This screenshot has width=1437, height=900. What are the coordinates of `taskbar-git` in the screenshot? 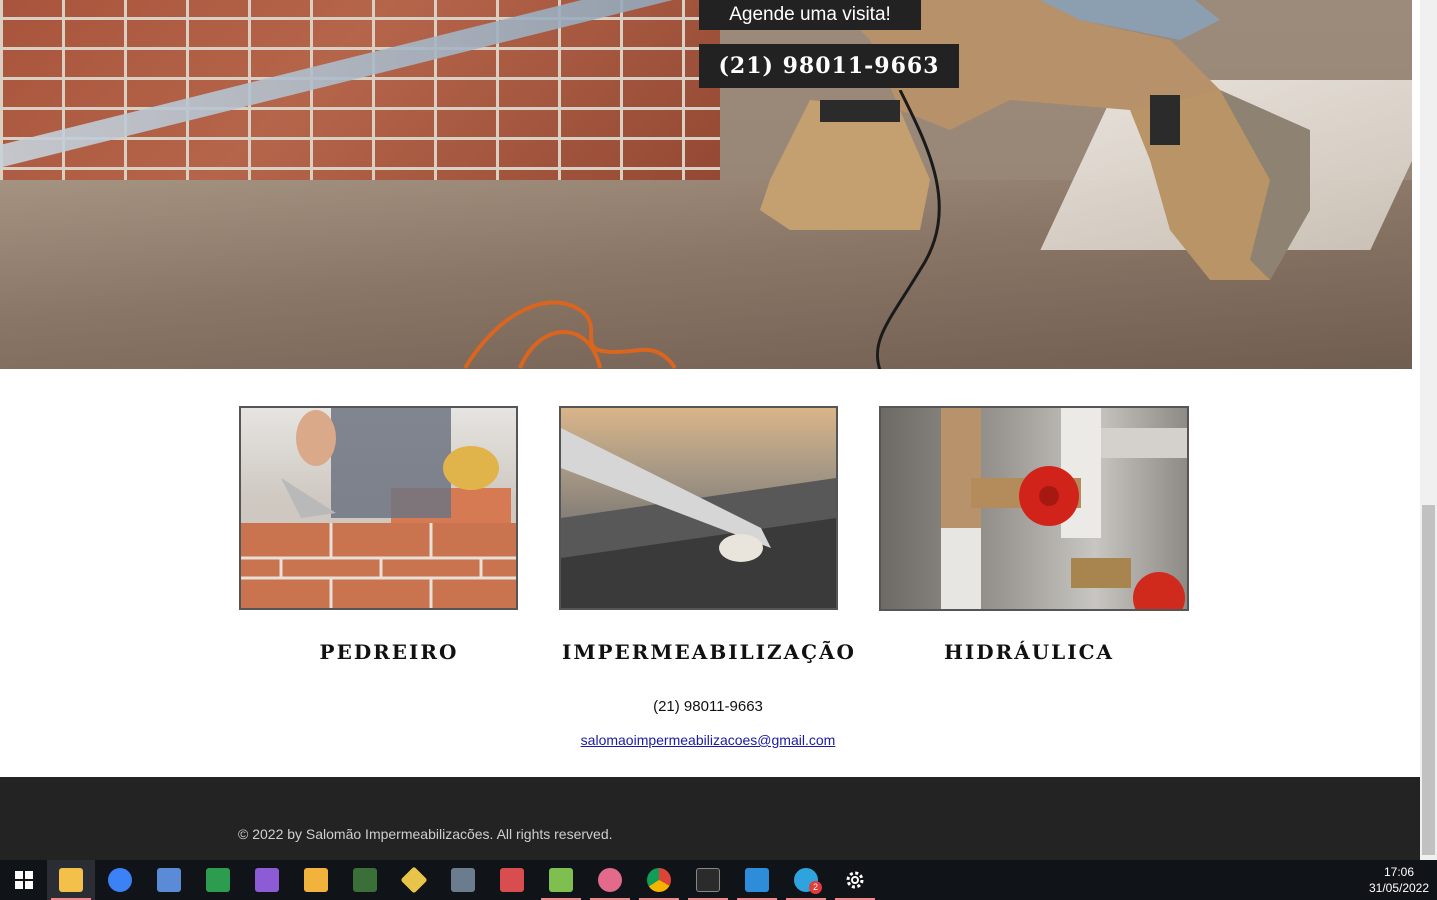 It's located at (414, 880).